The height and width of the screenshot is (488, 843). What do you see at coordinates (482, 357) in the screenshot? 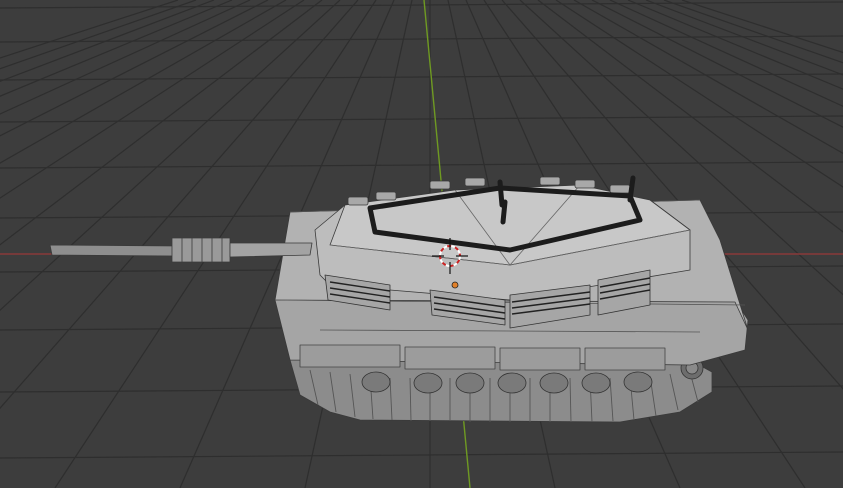
I see `side-skirt-panels` at bounding box center [482, 357].